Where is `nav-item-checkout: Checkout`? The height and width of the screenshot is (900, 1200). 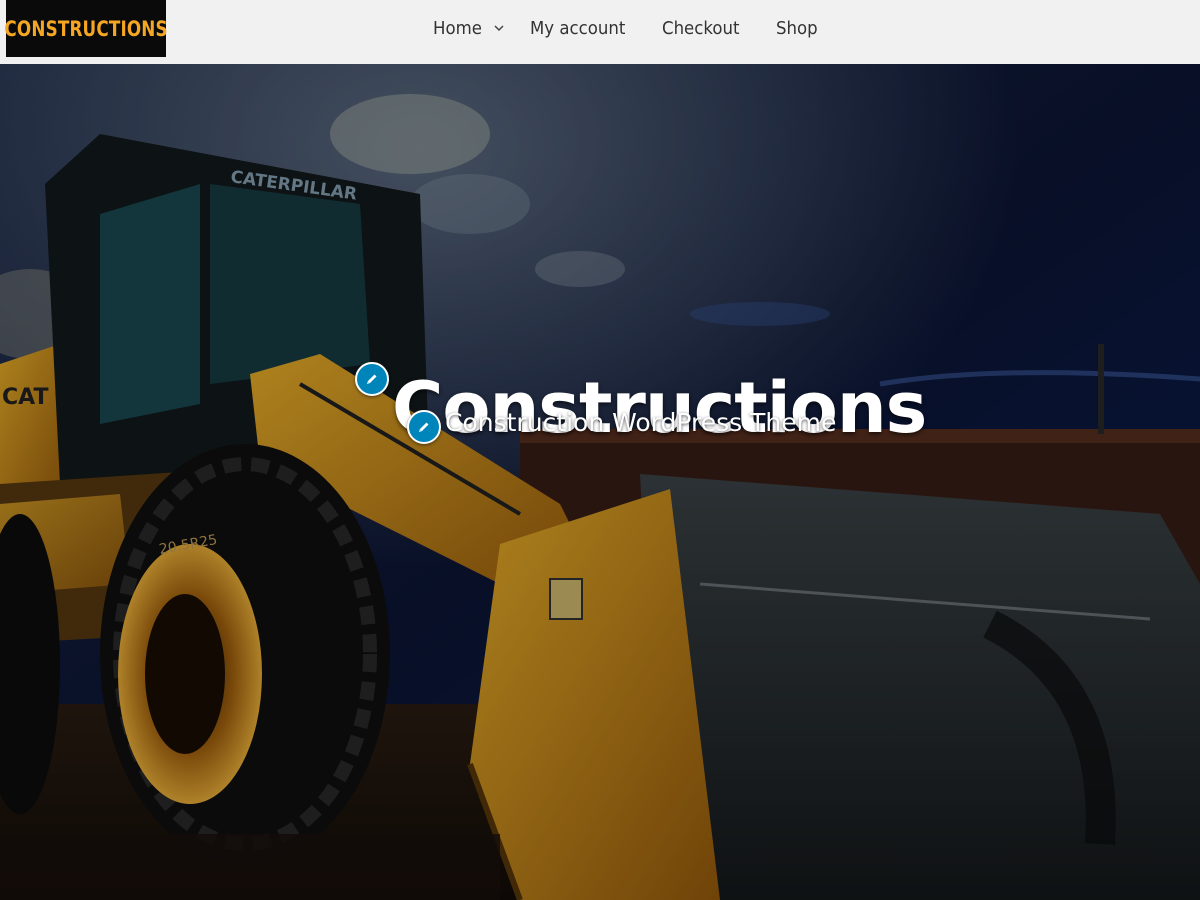
nav-item-checkout: Checkout is located at coordinates (704, 28).